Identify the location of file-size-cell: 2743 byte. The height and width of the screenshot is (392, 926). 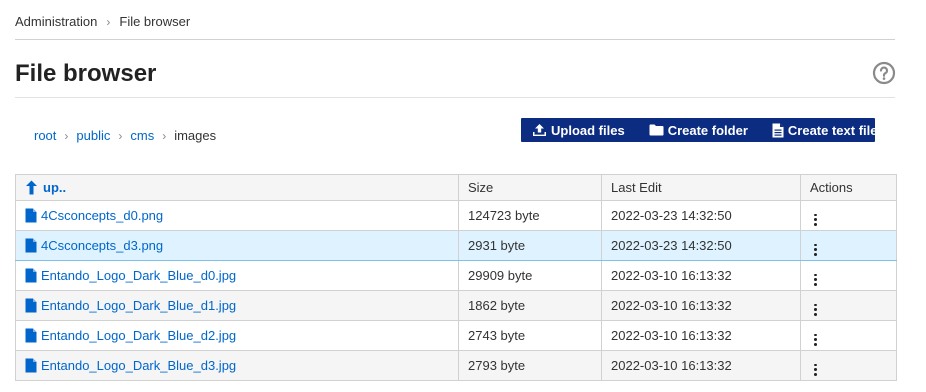
(530, 335).